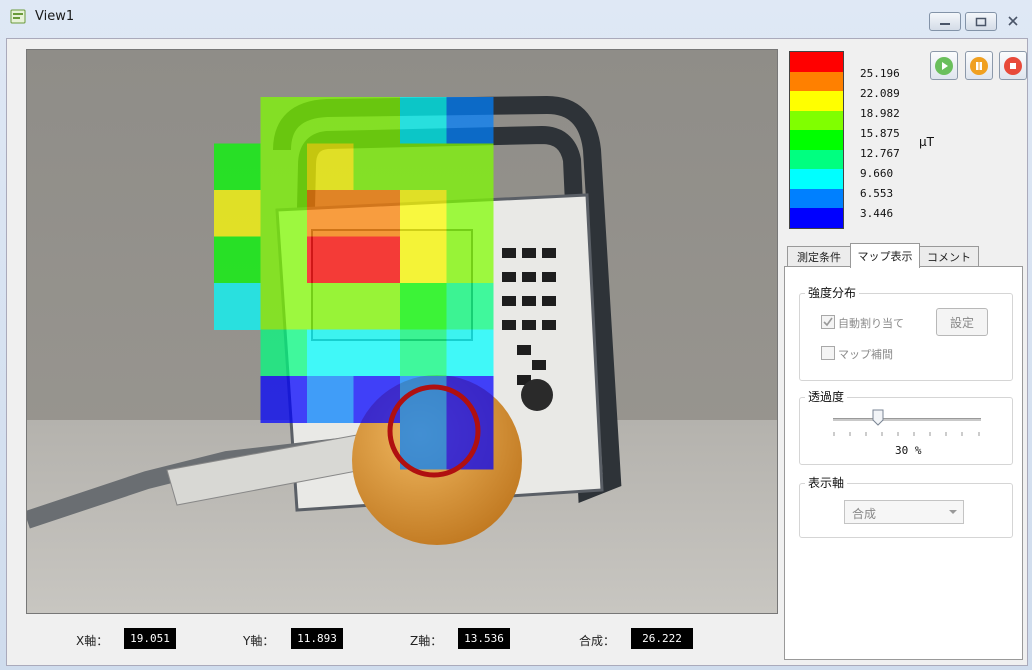 The height and width of the screenshot is (670, 1032). Describe the element at coordinates (826, 482) in the screenshot. I see `display-axis-group-title: 表示軸` at that location.